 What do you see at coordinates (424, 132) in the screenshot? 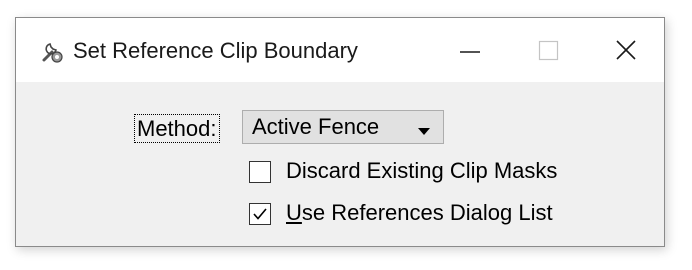
I see `dropdown-arrow-icon` at bounding box center [424, 132].